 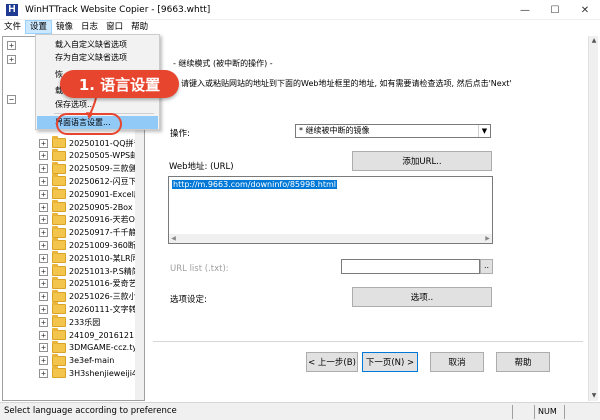 I want to click on tutorial-callout: 1. 语言设置, so click(x=119, y=84).